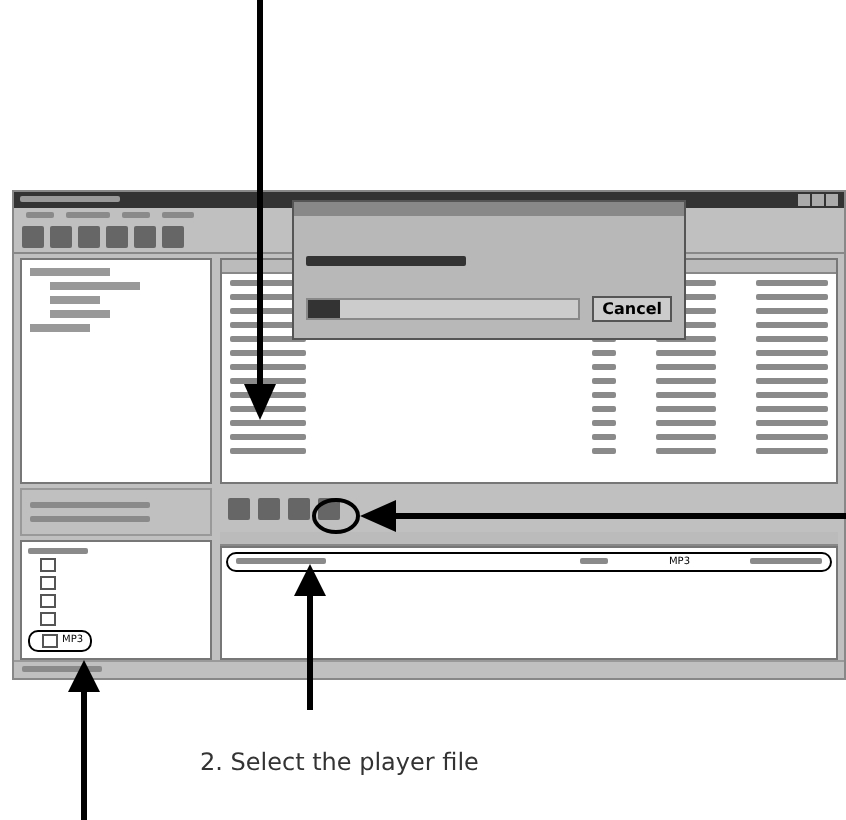 The image size is (846, 820). What do you see at coordinates (339, 762) in the screenshot?
I see `annotation-caption: 2. Select the player file` at bounding box center [339, 762].